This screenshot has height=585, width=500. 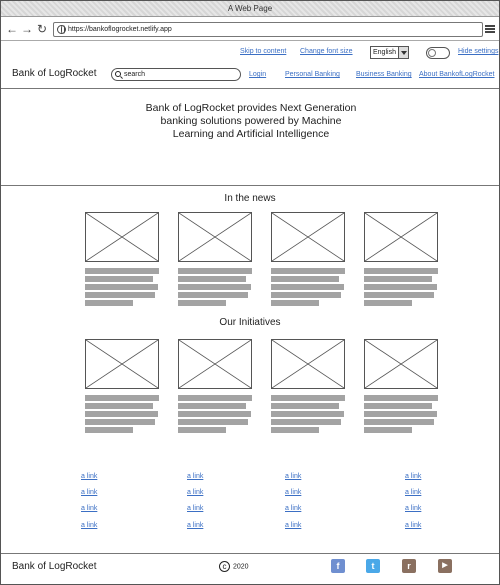 I want to click on search-input: search, so click(x=176, y=74).